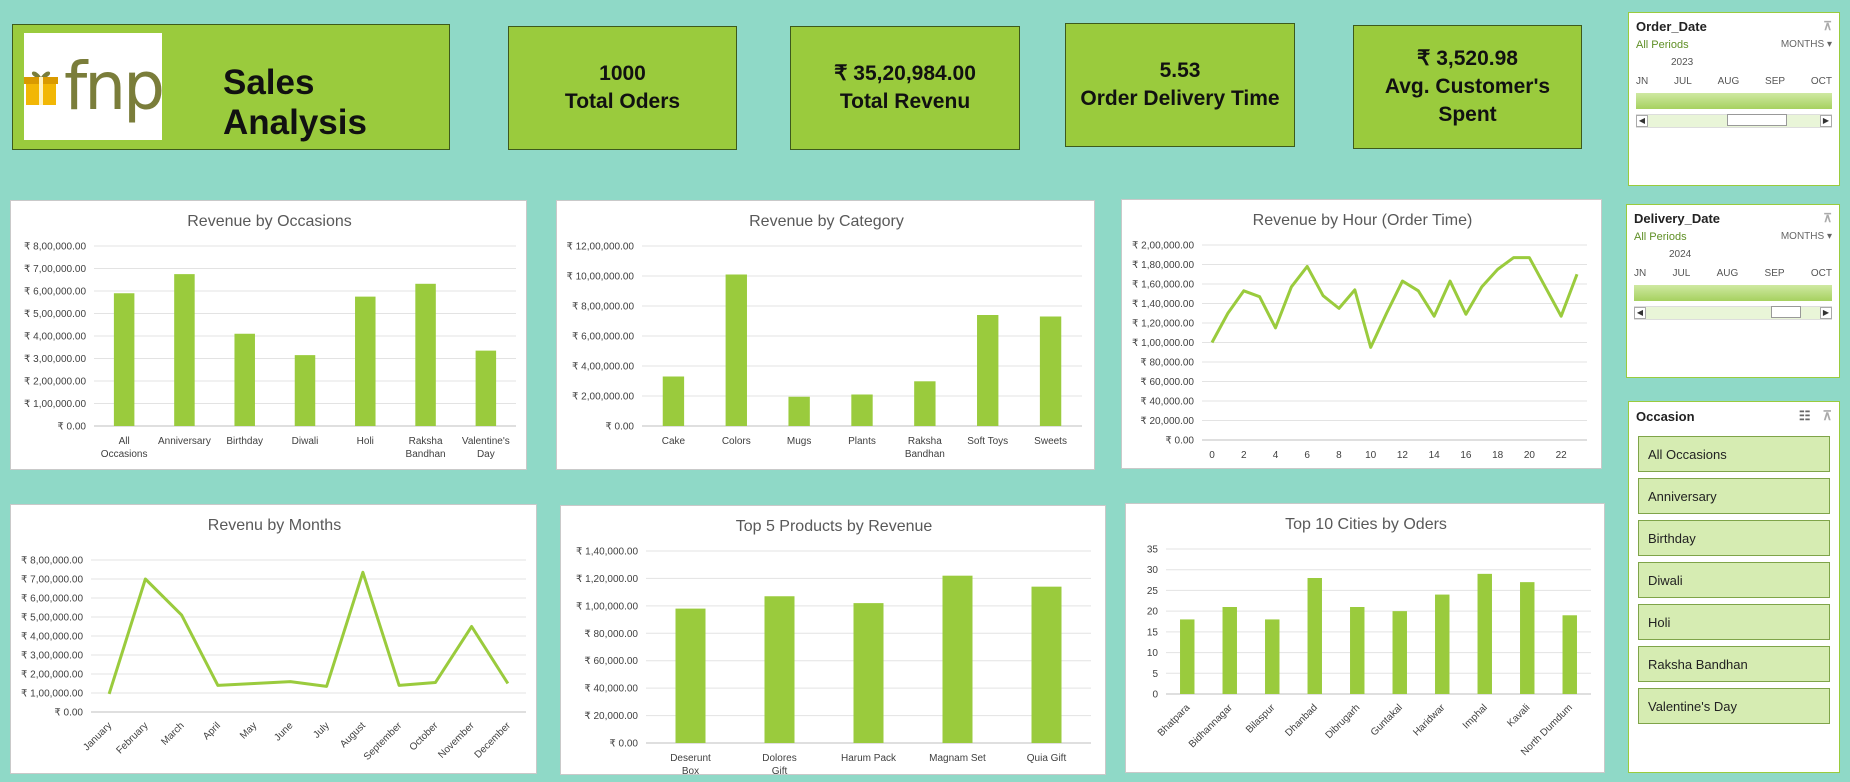  I want to click on y-tick-label: ₹ 20,000.00, so click(611, 716).